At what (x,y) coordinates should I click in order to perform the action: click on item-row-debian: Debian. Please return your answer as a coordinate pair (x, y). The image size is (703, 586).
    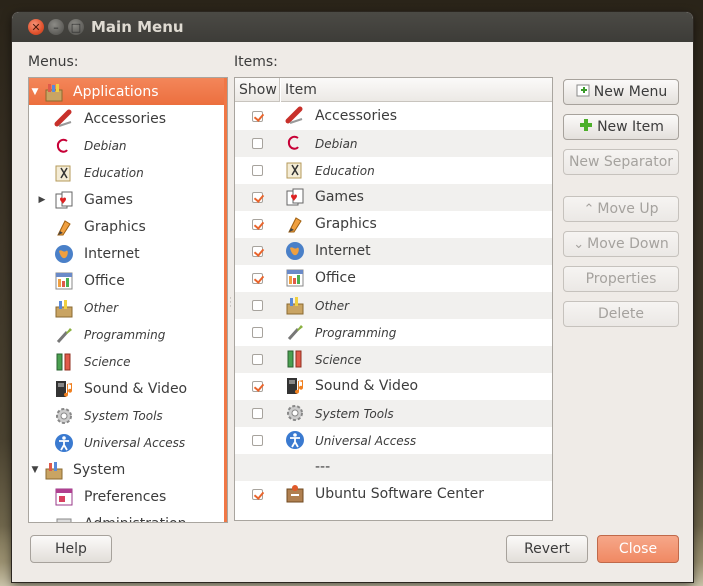
    Looking at the image, I should click on (393, 143).